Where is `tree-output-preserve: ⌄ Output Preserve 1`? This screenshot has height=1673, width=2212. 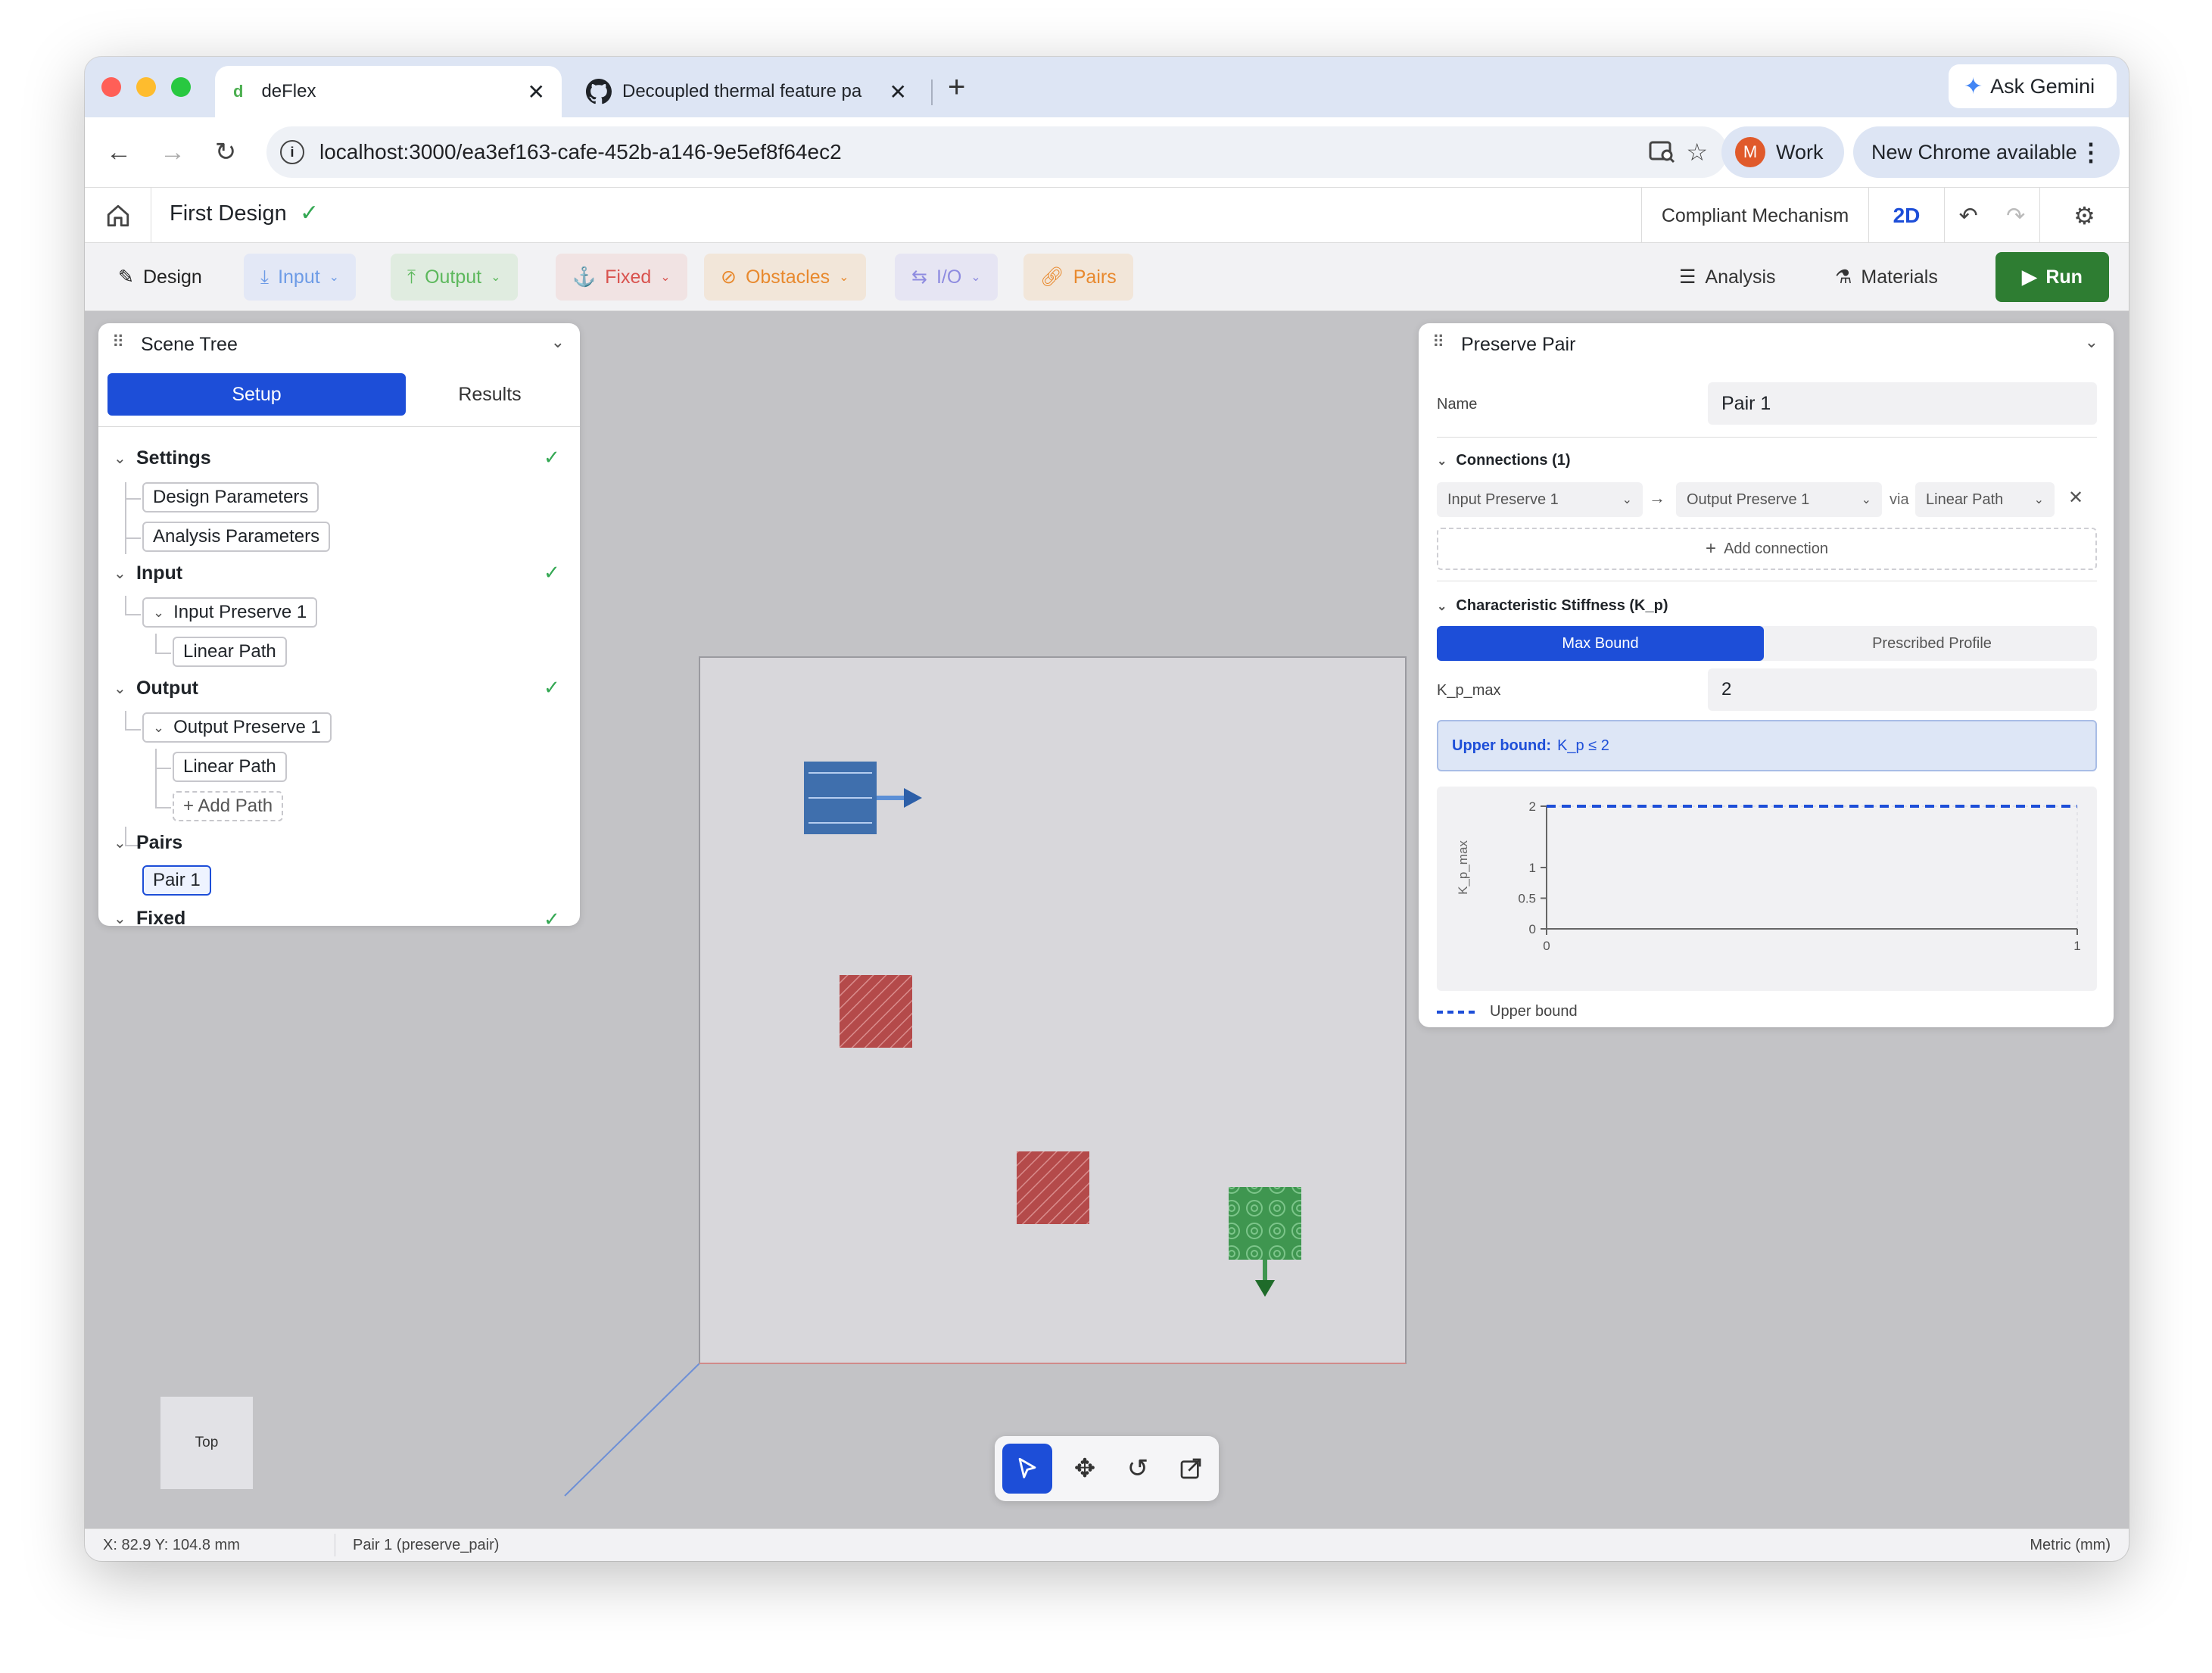 tree-output-preserve: ⌄ Output Preserve 1 is located at coordinates (237, 728).